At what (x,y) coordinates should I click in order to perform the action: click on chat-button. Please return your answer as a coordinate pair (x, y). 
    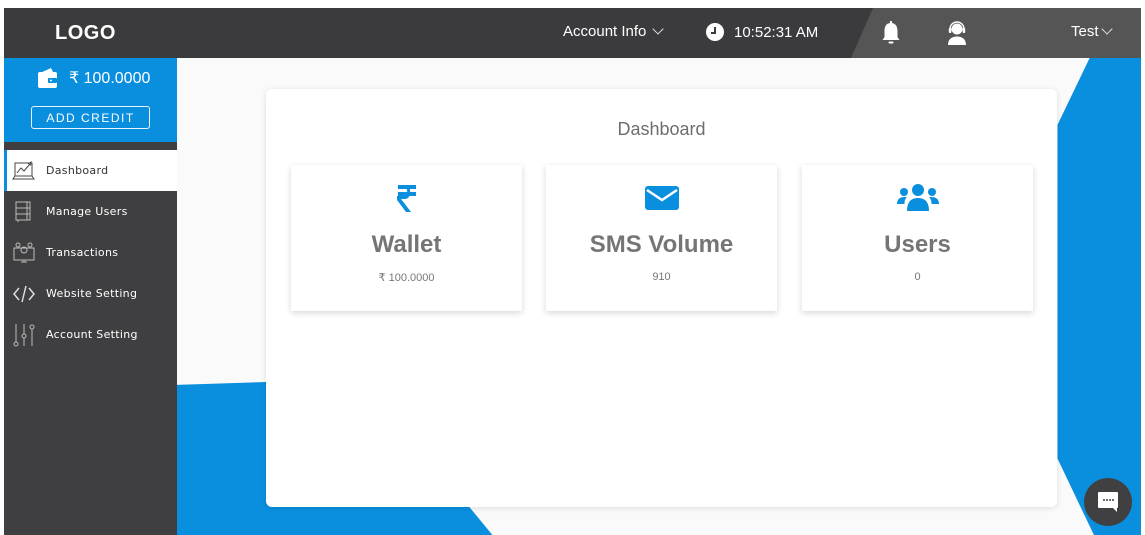
    Looking at the image, I should click on (1108, 502).